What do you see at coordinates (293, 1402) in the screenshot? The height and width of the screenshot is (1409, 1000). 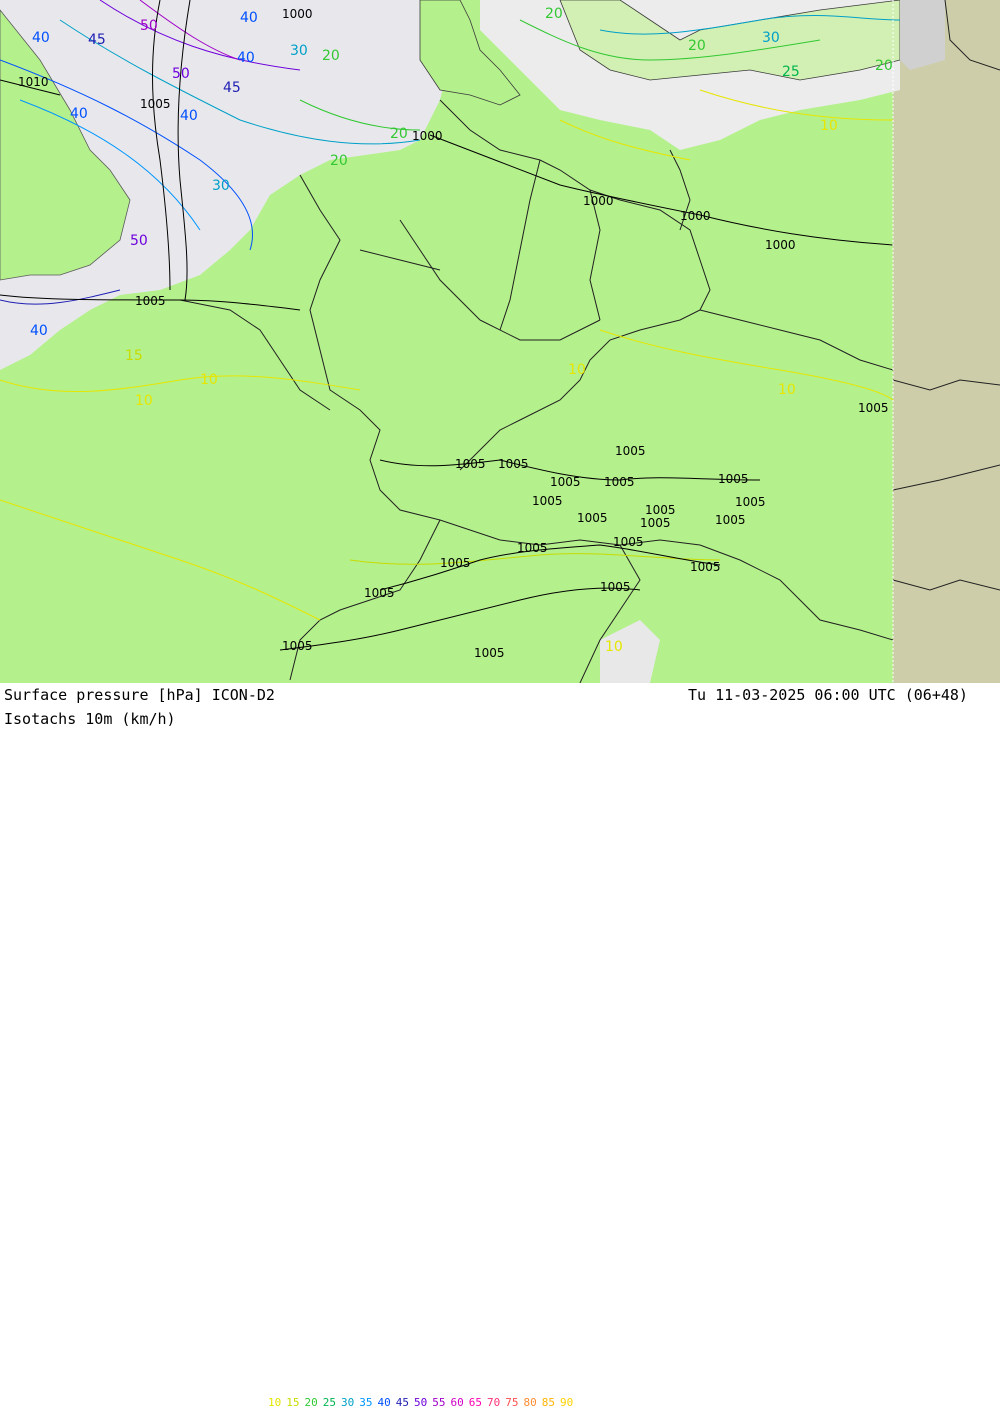 I see `legend-value: 15` at bounding box center [293, 1402].